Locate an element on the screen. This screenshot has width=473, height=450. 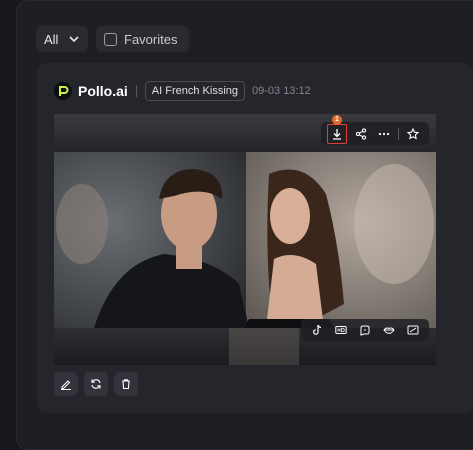
filter-select: All is located at coordinates (62, 39).